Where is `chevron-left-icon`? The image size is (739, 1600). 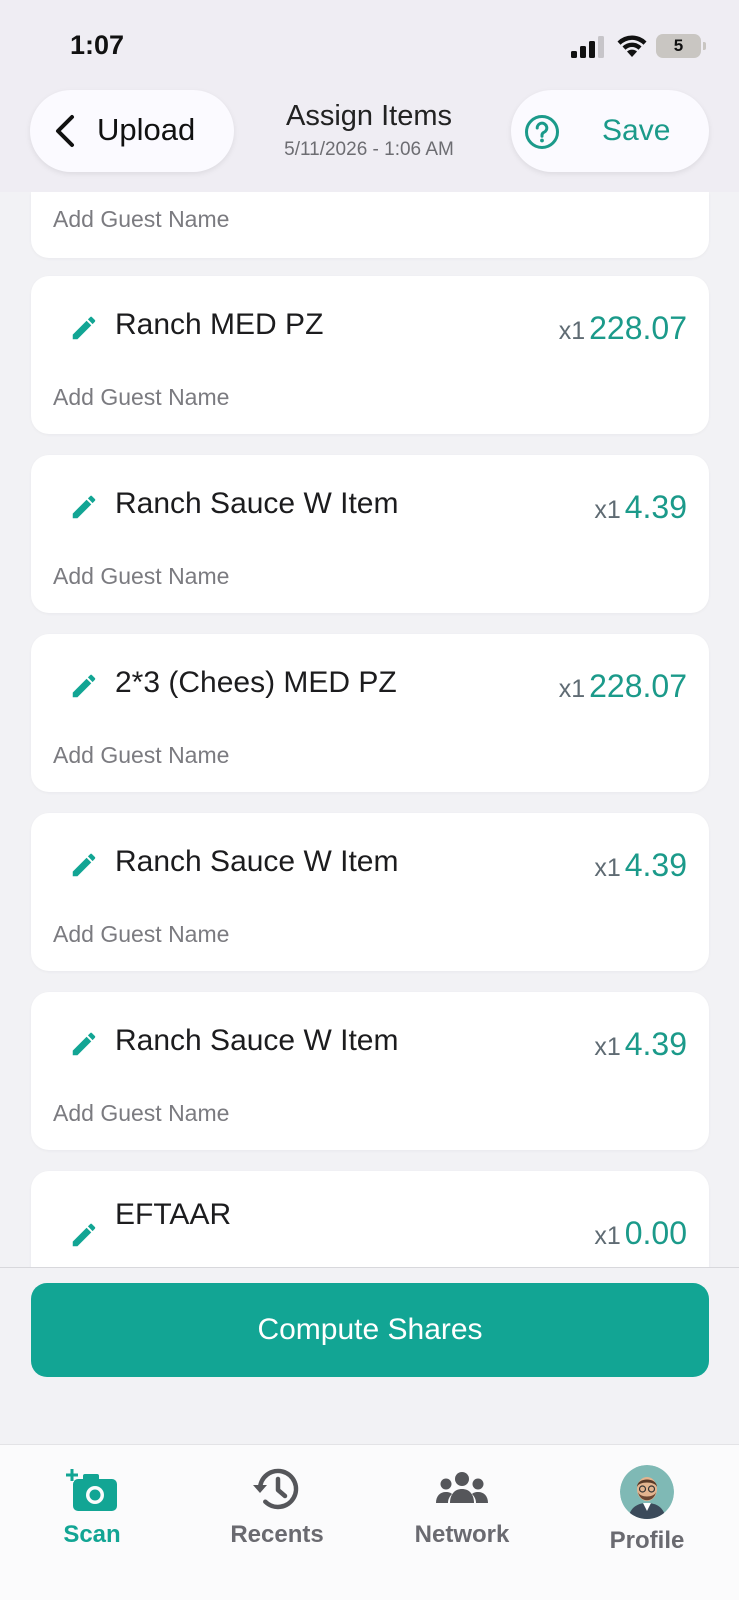 chevron-left-icon is located at coordinates (65, 131).